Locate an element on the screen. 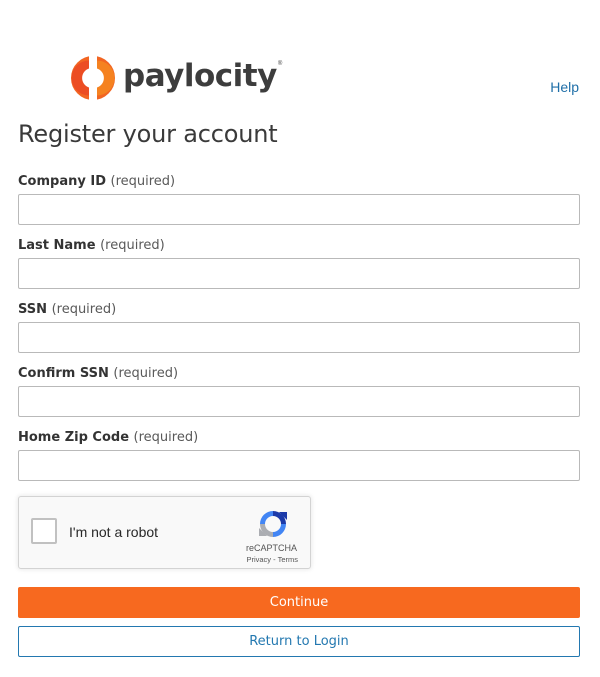 The height and width of the screenshot is (677, 600). company-id-label-text: Company ID is located at coordinates (62, 181).